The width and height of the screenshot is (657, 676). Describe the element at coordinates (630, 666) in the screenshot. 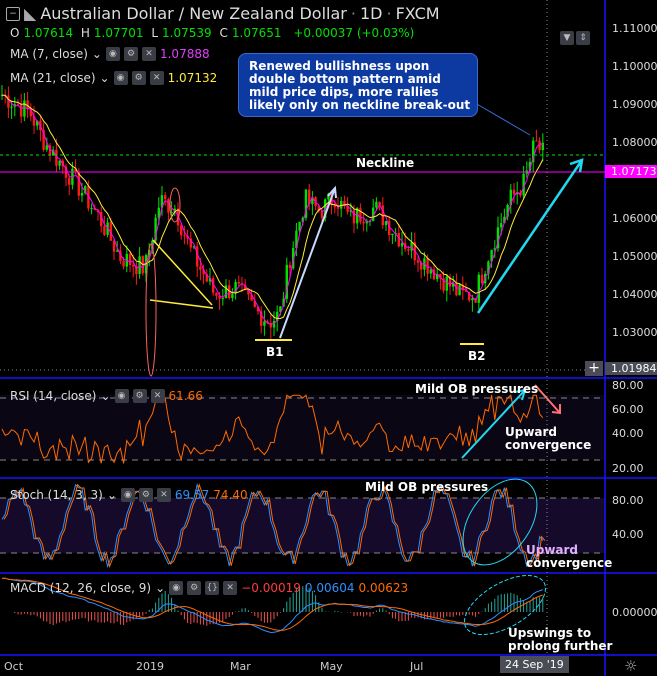

I see `settings-icon: ☼` at that location.